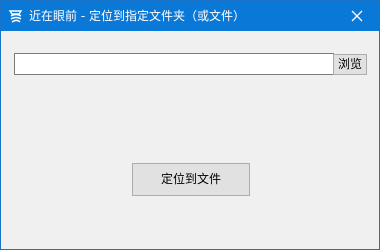  Describe the element at coordinates (16, 16) in the screenshot. I see `app-logo-icon` at that location.